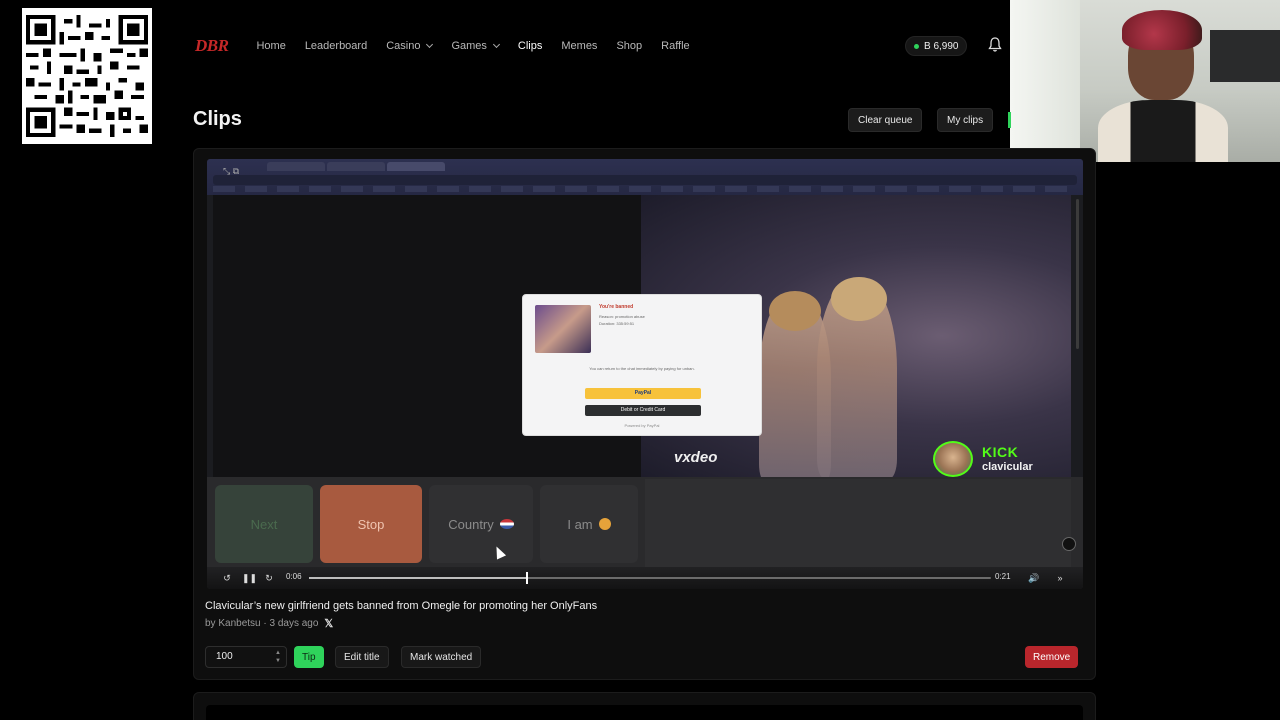 The width and height of the screenshot is (1280, 720). Describe the element at coordinates (604, 524) in the screenshot. I see `emoji-icon` at that location.